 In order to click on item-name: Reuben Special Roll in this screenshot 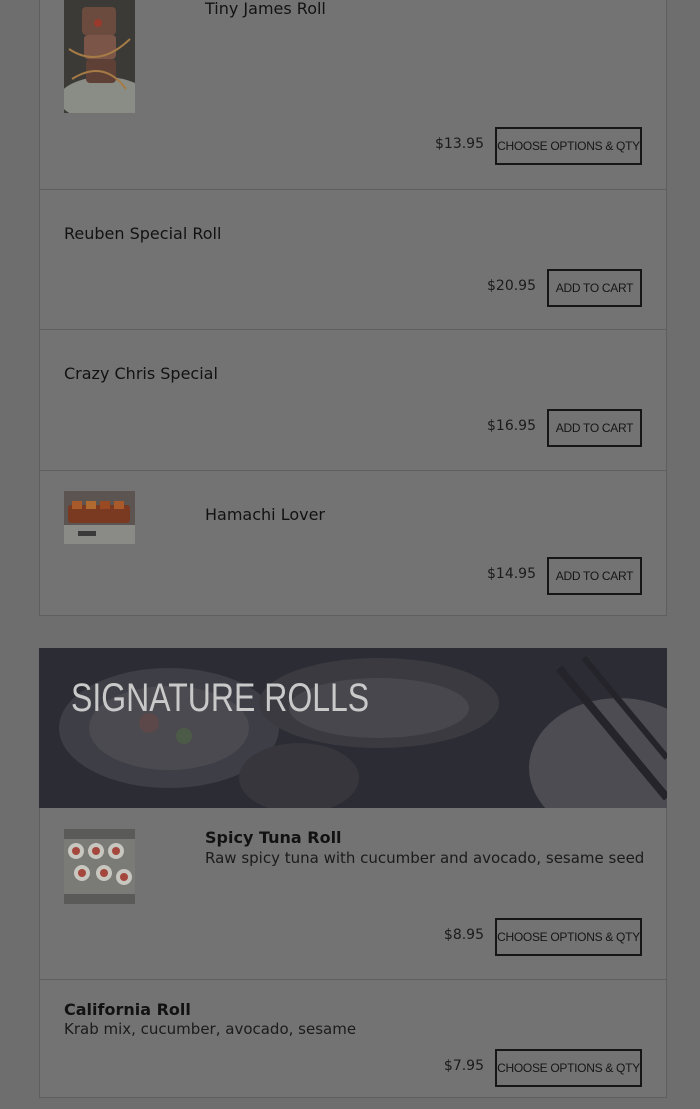, I will do `click(143, 233)`.